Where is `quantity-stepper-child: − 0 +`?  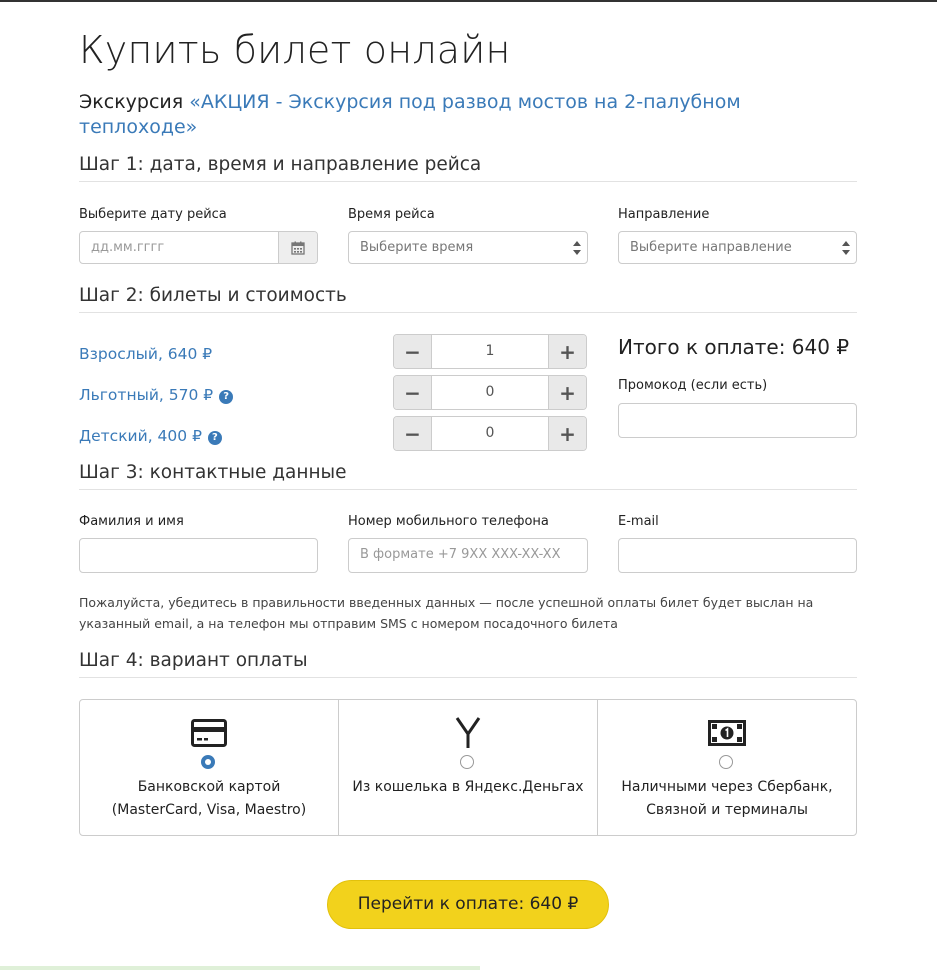 quantity-stepper-child: − 0 + is located at coordinates (490, 433).